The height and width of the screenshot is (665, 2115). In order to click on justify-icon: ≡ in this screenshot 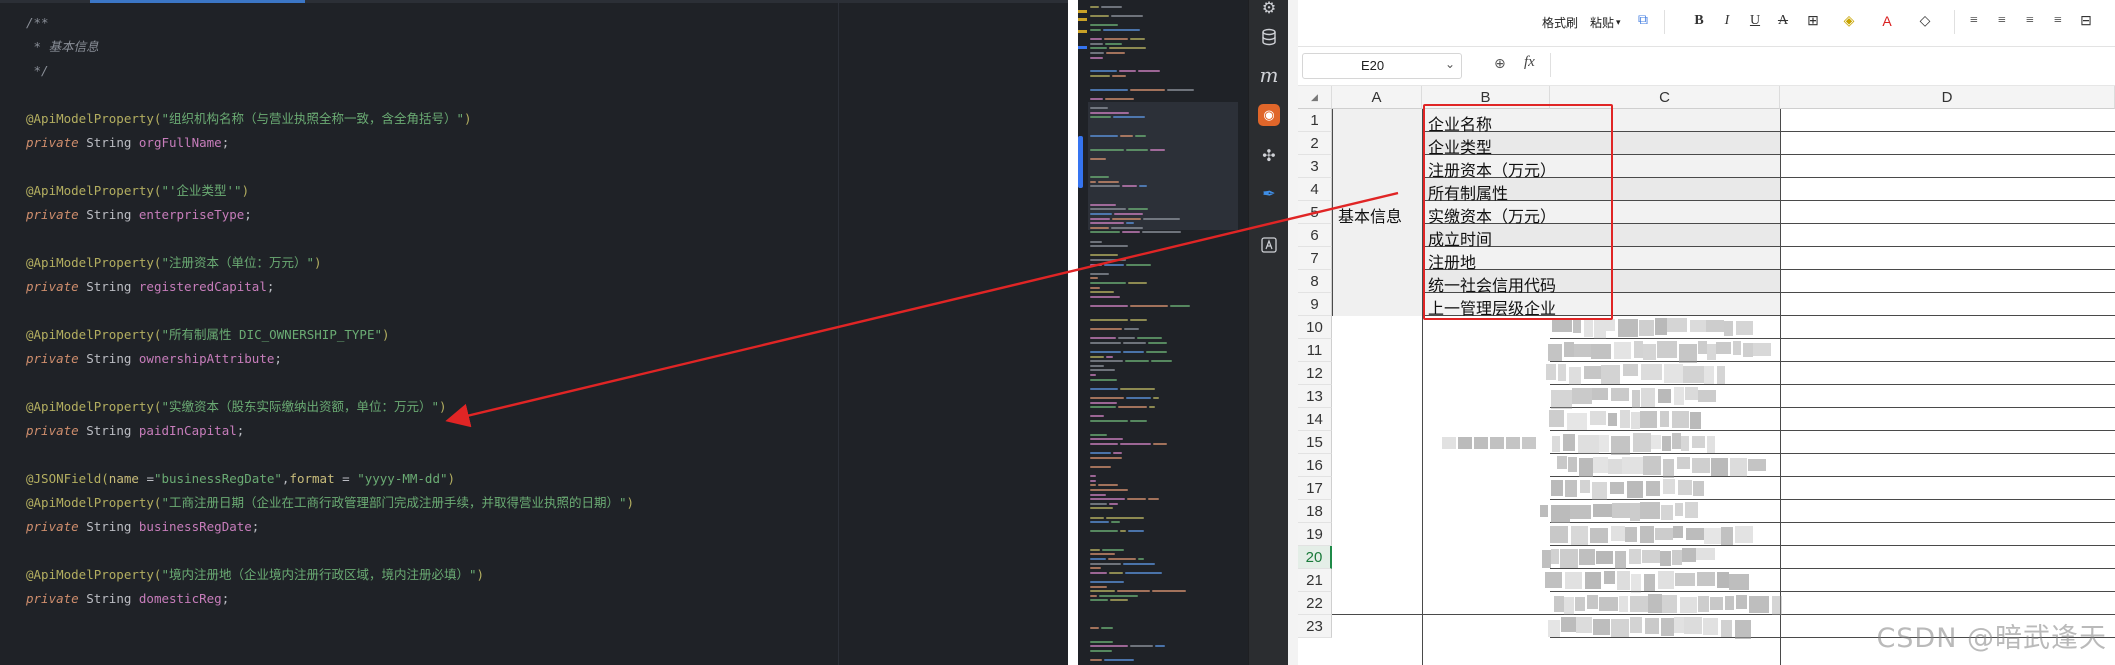, I will do `click(2058, 21)`.